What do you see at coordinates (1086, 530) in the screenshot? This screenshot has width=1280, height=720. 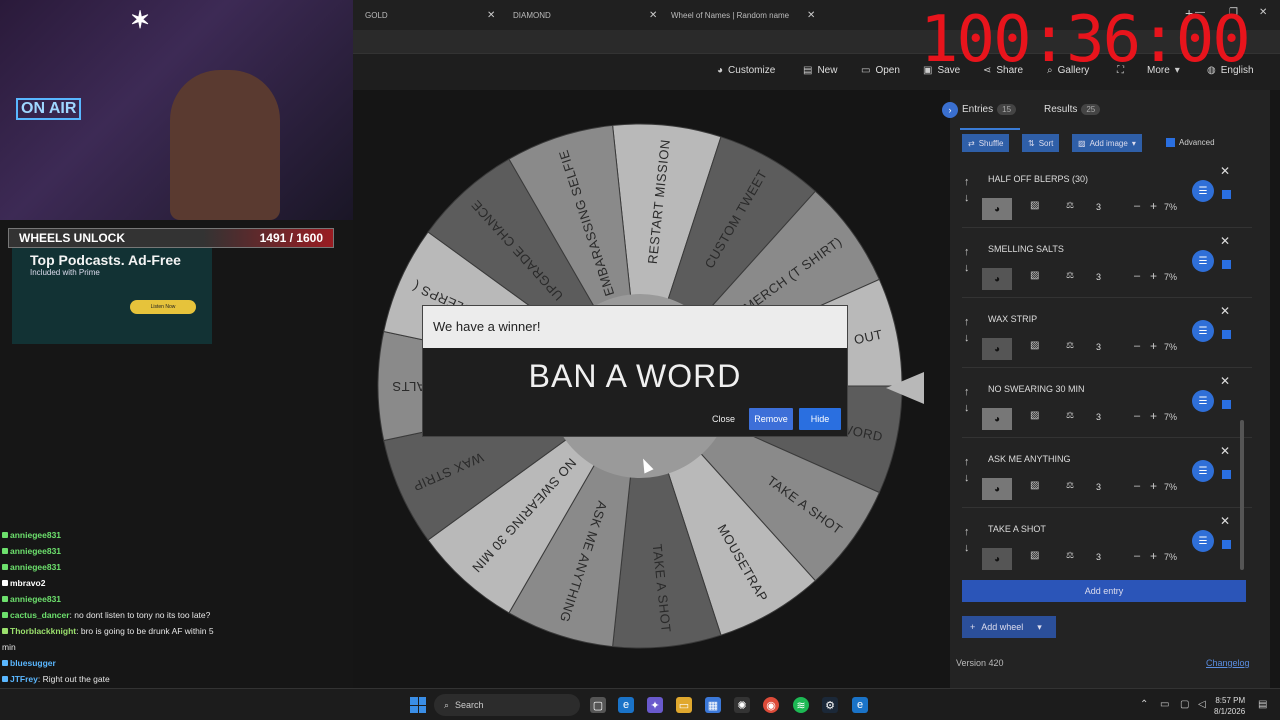 I see `entry-name-field: TAKE A SHOT` at bounding box center [1086, 530].